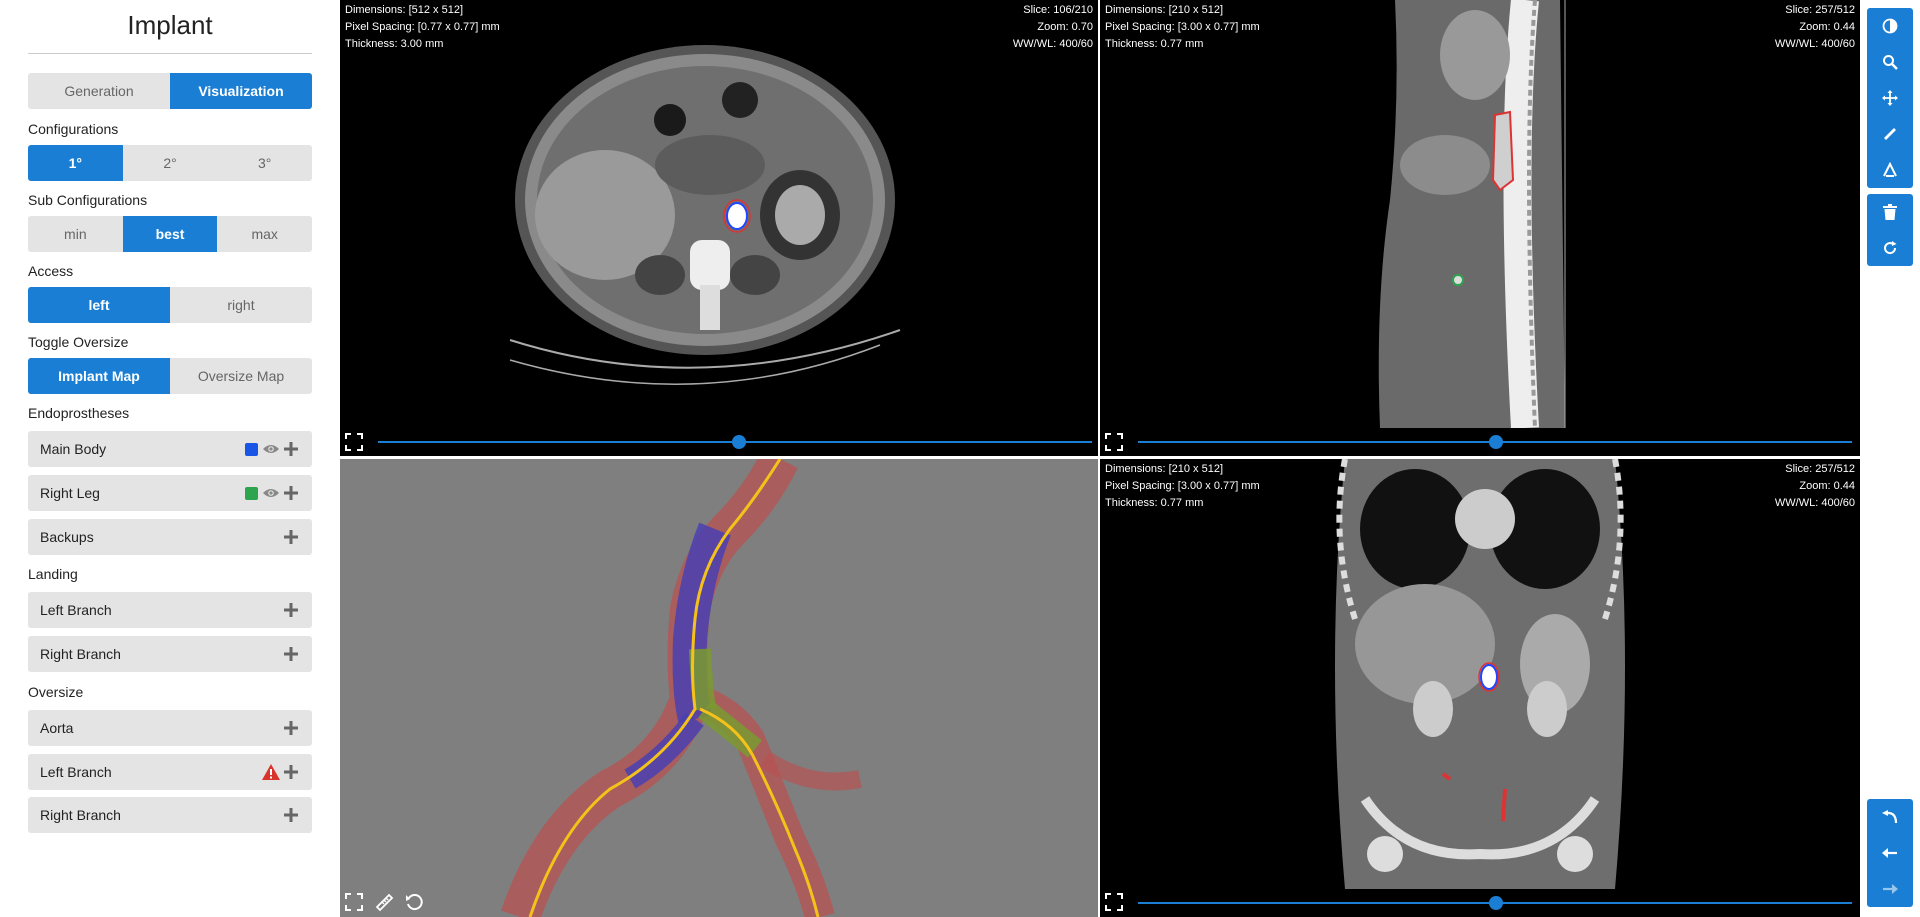 The image size is (1920, 917). I want to click on endoprosthesis-right-leg: Right Leg, so click(170, 493).